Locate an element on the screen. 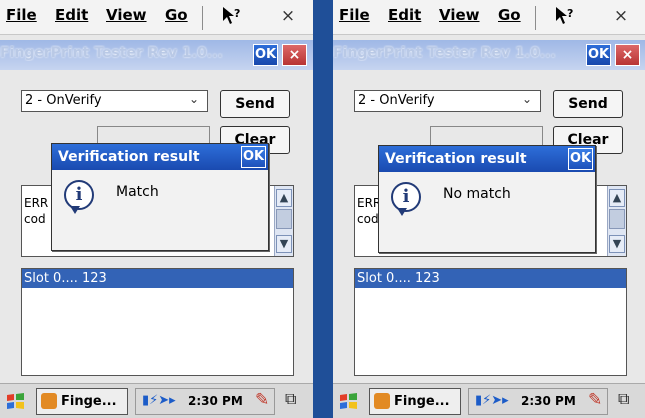  dialog-message: Match is located at coordinates (137, 192).